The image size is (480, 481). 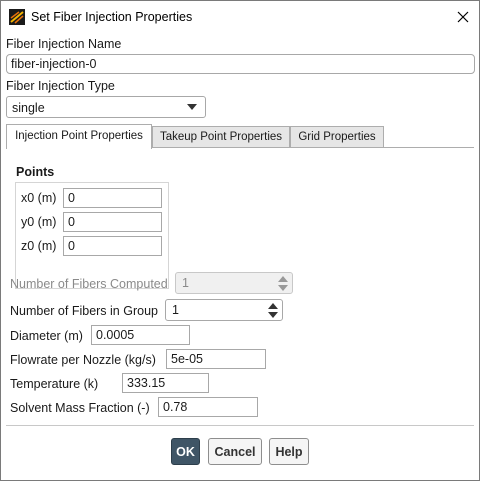 I want to click on app-icon, so click(x=17, y=17).